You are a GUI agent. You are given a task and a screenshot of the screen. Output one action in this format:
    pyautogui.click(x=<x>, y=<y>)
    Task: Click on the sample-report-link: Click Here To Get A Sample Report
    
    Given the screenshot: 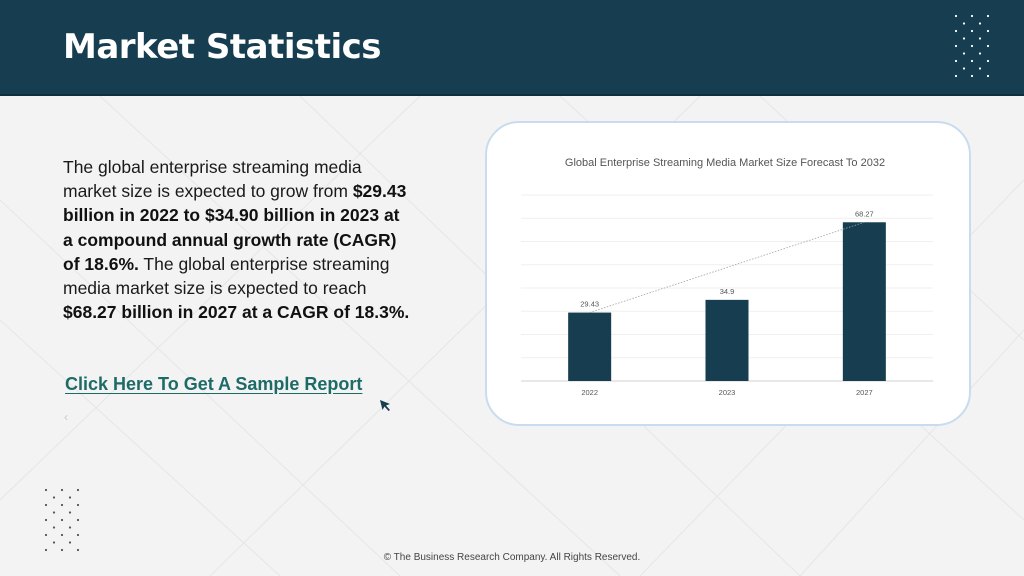 What is the action you would take?
    pyautogui.click(x=213, y=384)
    